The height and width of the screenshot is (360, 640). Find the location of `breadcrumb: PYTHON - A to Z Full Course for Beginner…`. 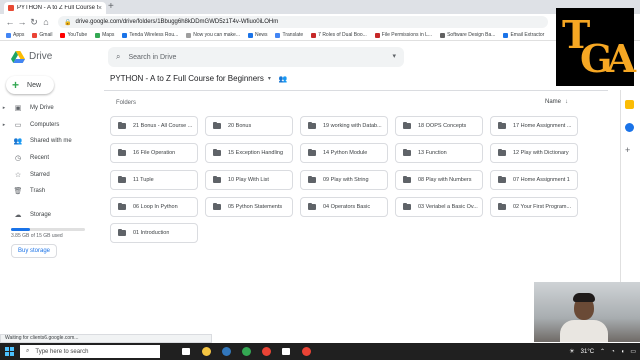

breadcrumb: PYTHON - A to Z Full Course for Beginner… is located at coordinates (199, 78).